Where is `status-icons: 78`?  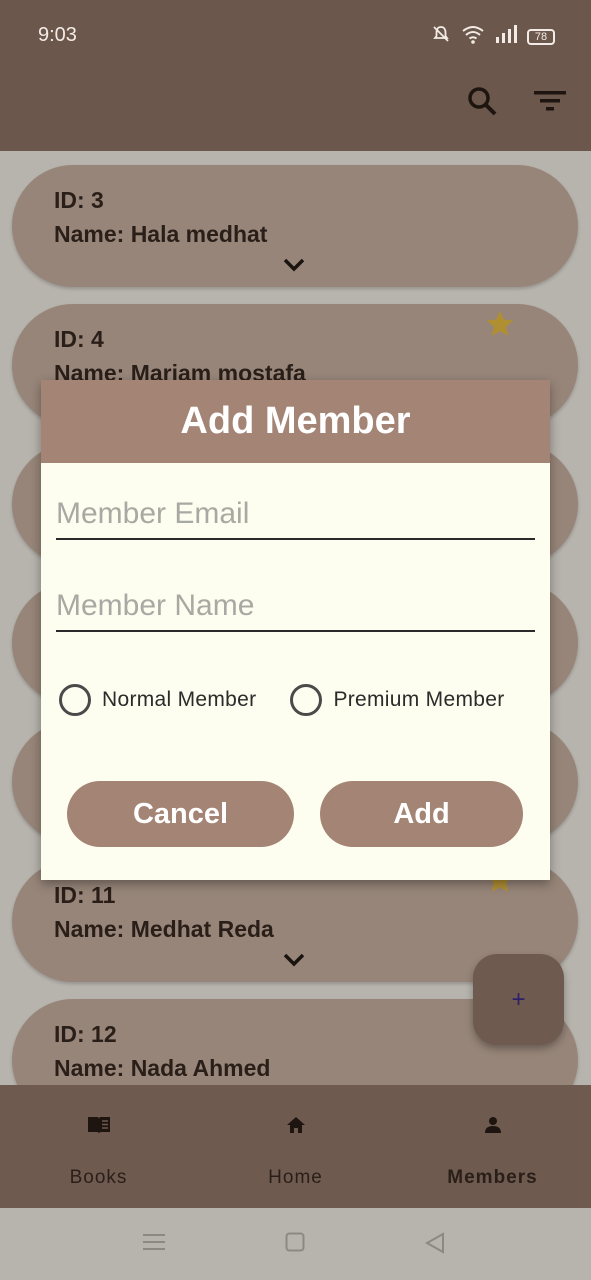 status-icons: 78 is located at coordinates (493, 36).